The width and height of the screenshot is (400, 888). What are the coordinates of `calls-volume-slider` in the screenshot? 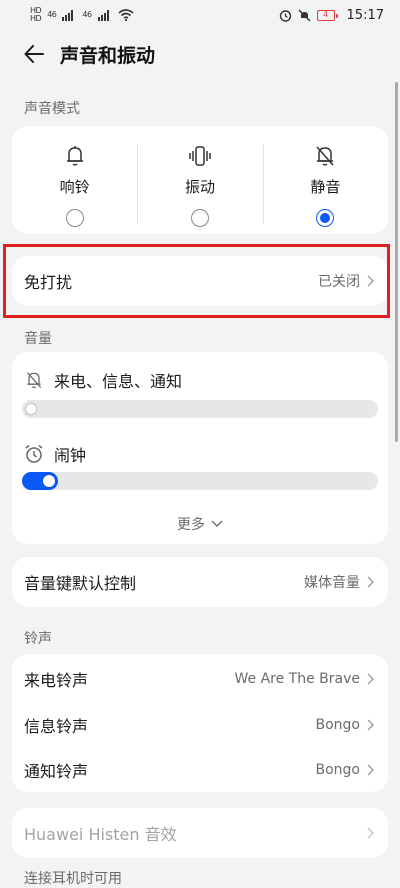 It's located at (200, 409).